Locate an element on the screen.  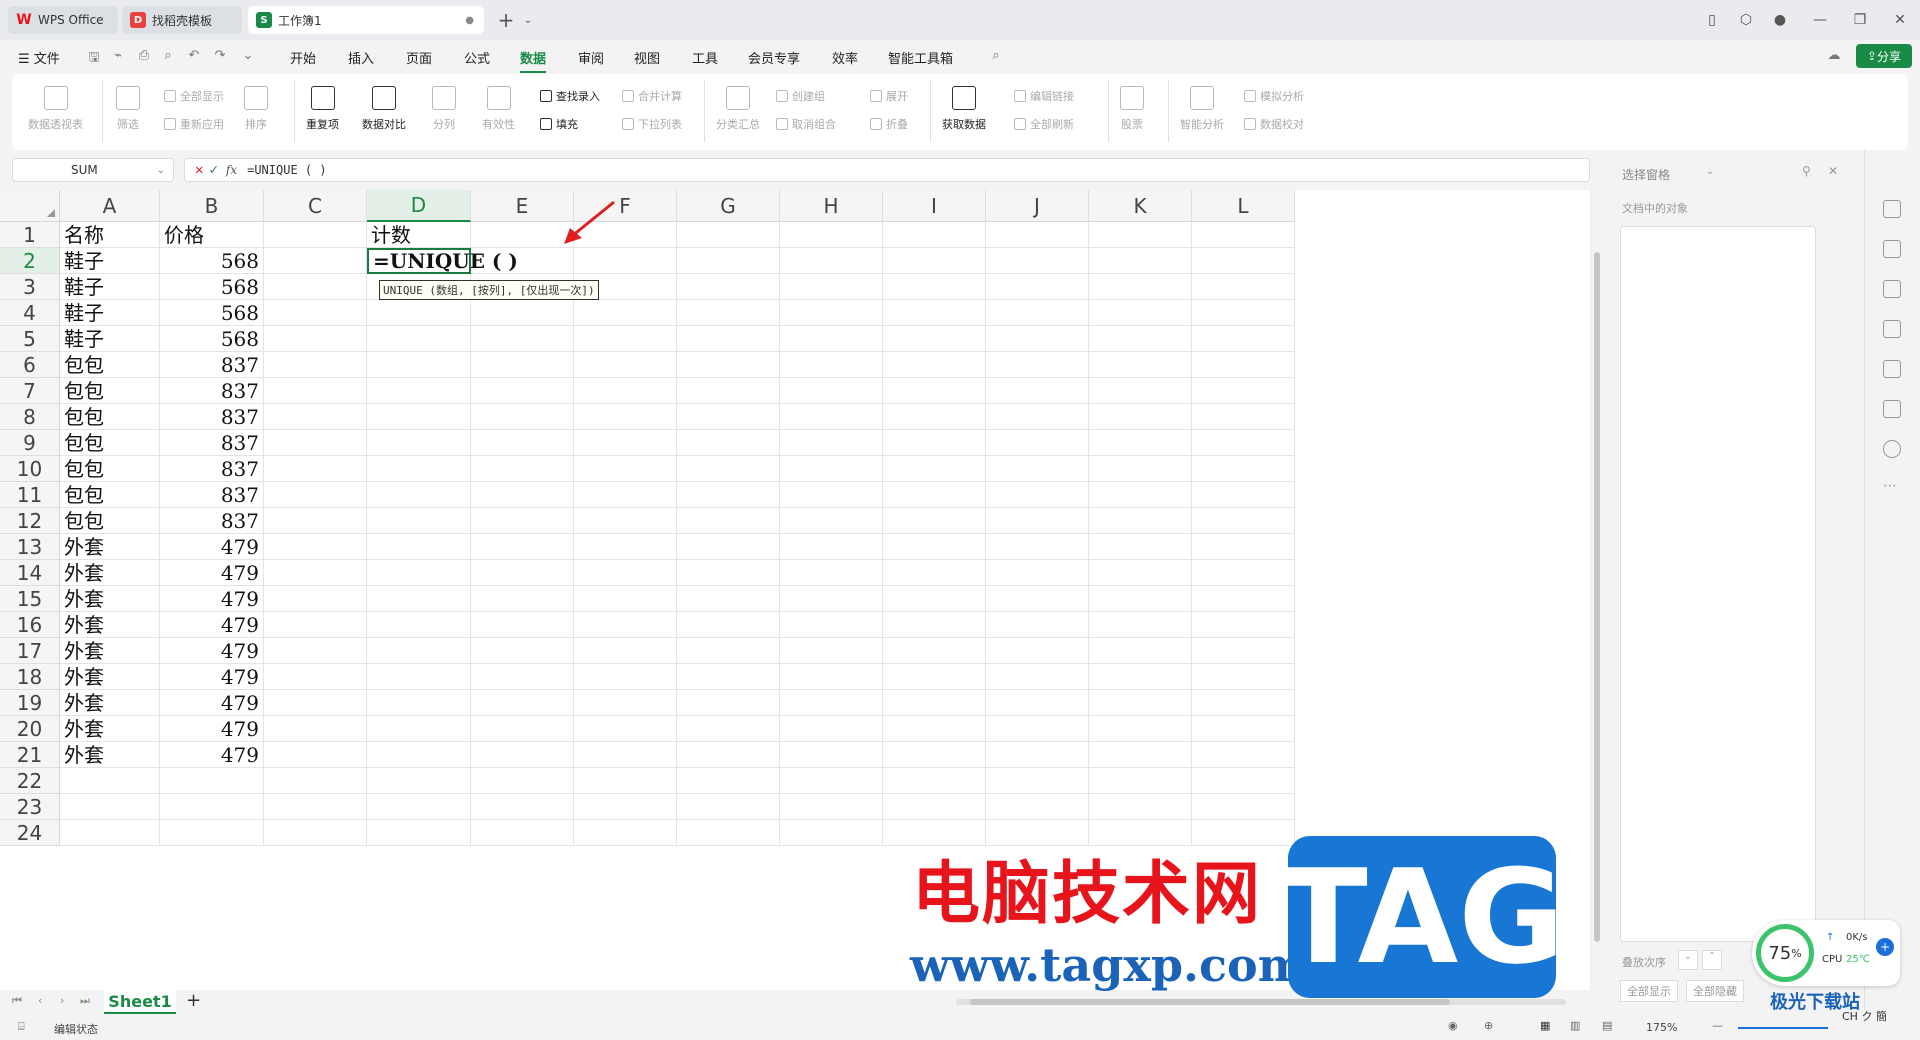
file-menu: ☰ 文件 is located at coordinates (39, 57).